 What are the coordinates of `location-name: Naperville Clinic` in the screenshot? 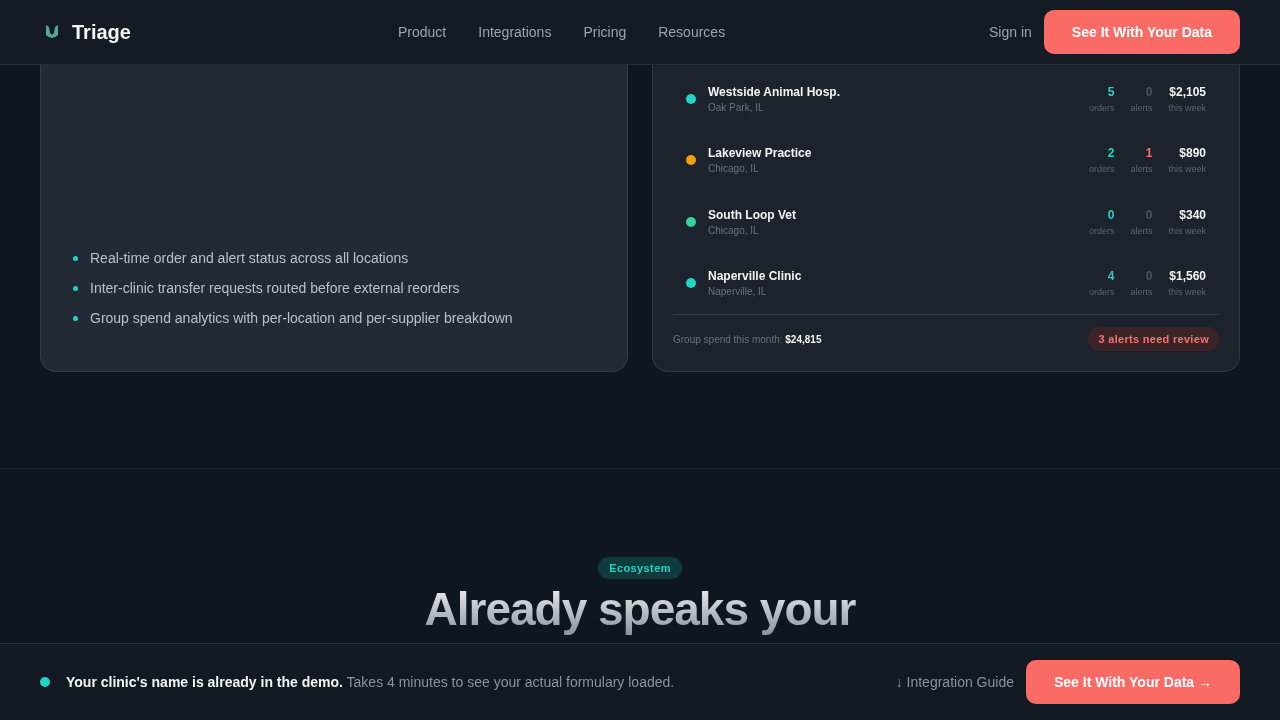 It's located at (755, 276).